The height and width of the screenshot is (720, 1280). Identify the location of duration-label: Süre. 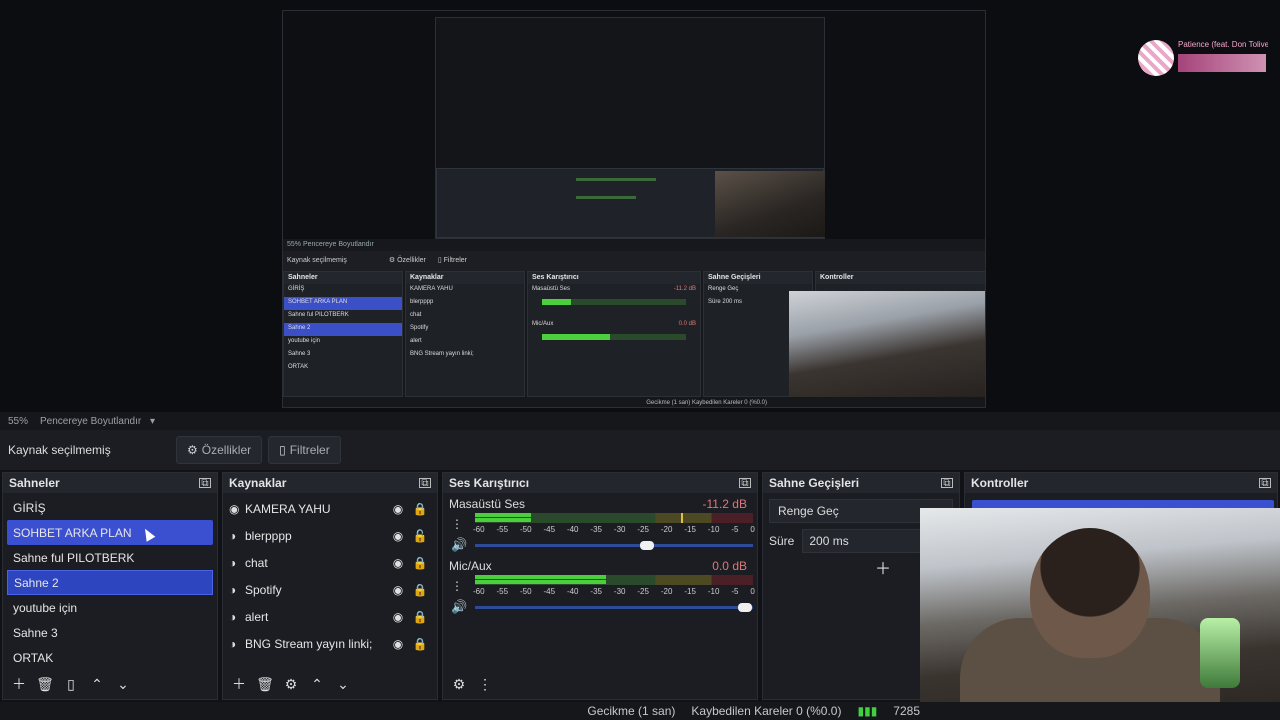
(782, 541).